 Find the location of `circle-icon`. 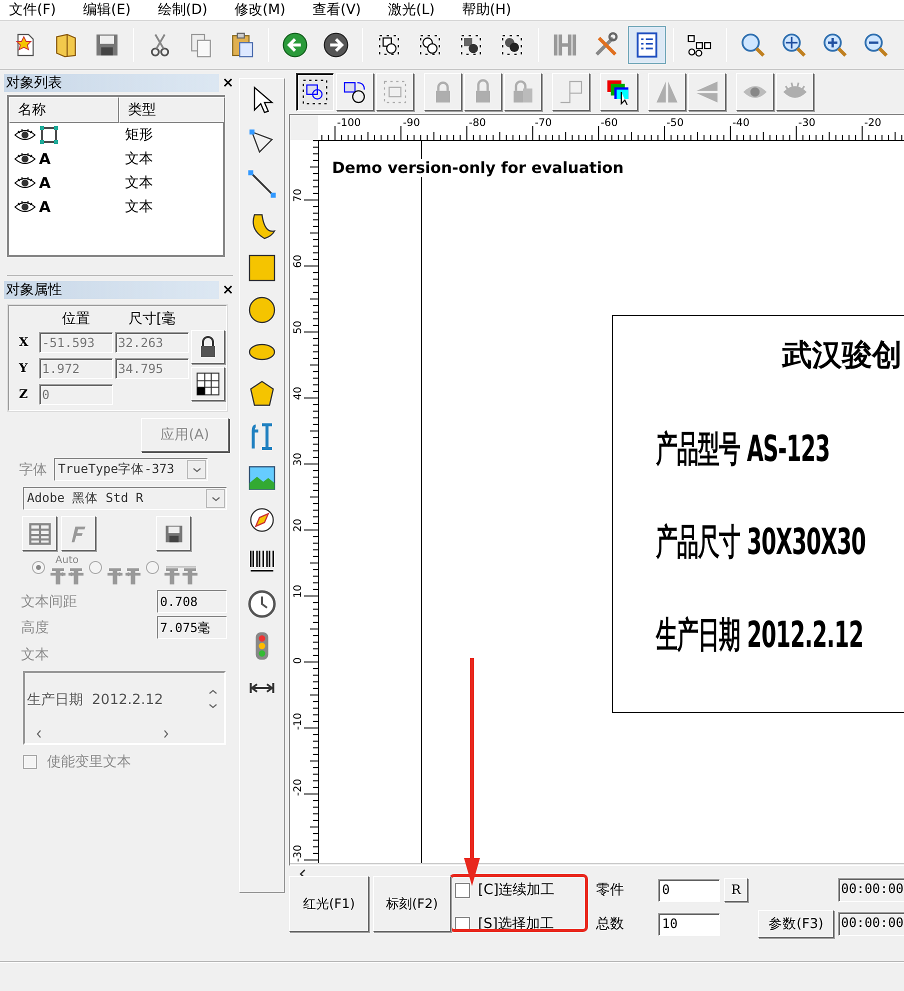

circle-icon is located at coordinates (262, 310).